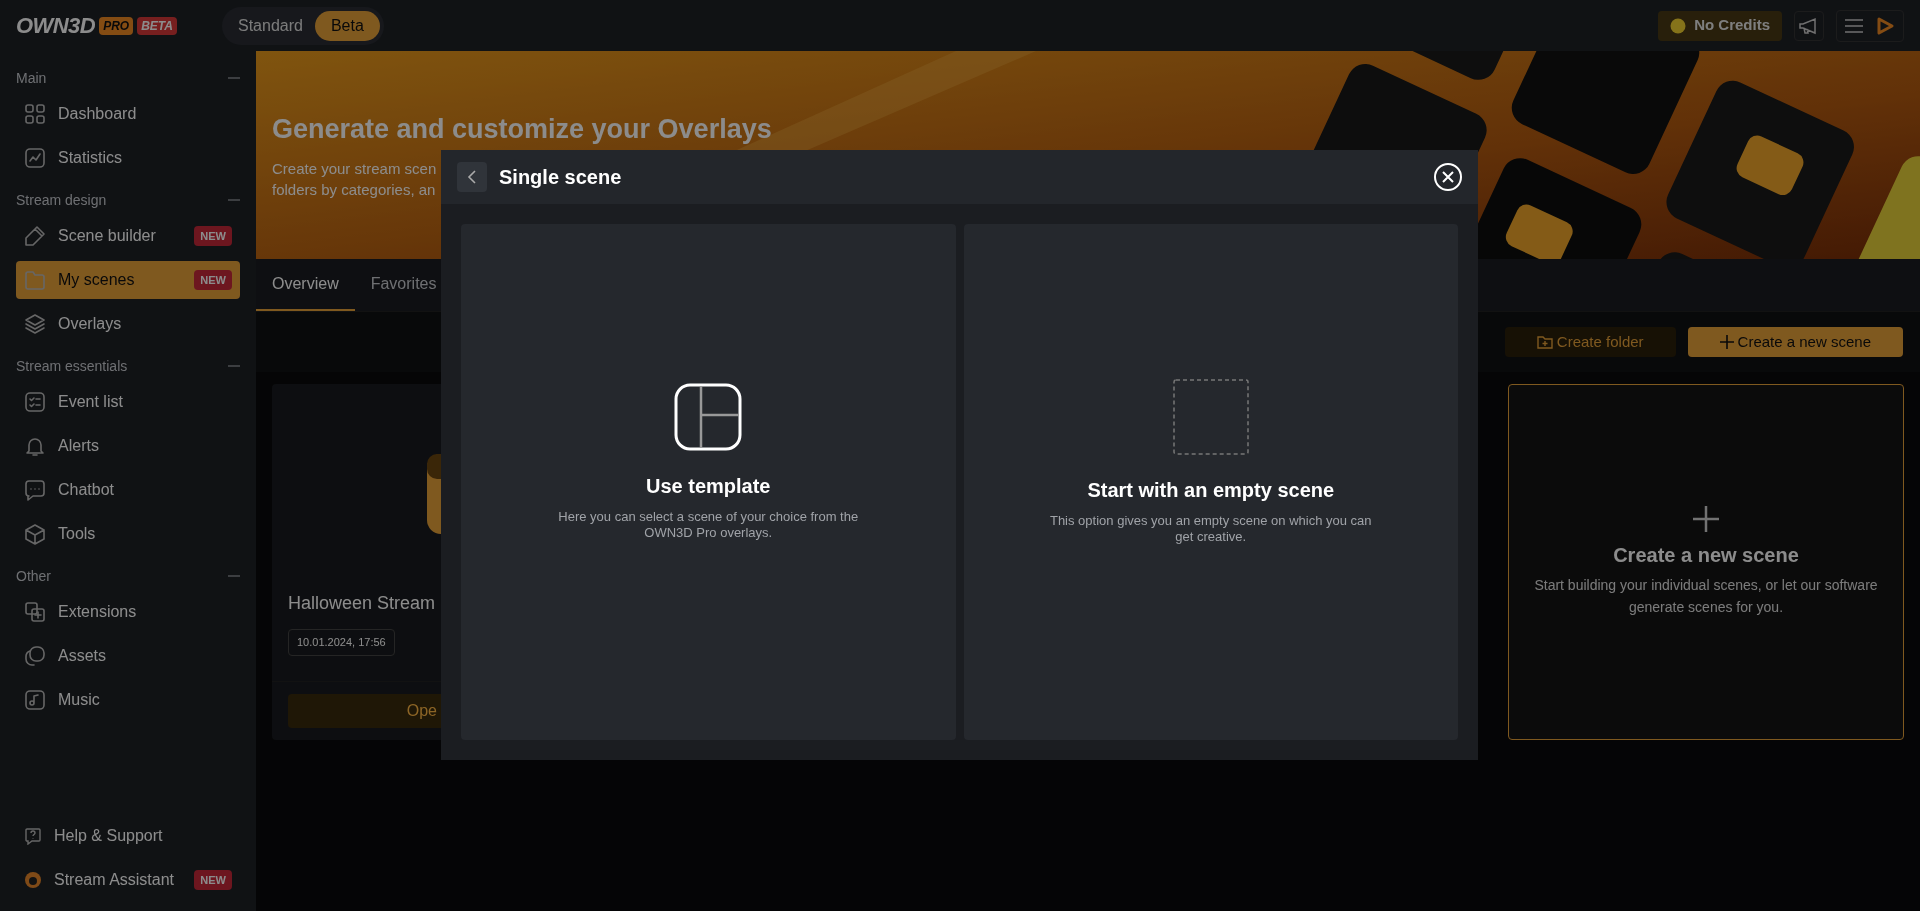  Describe the element at coordinates (1706, 555) in the screenshot. I see `card-title: Create a new scene` at that location.